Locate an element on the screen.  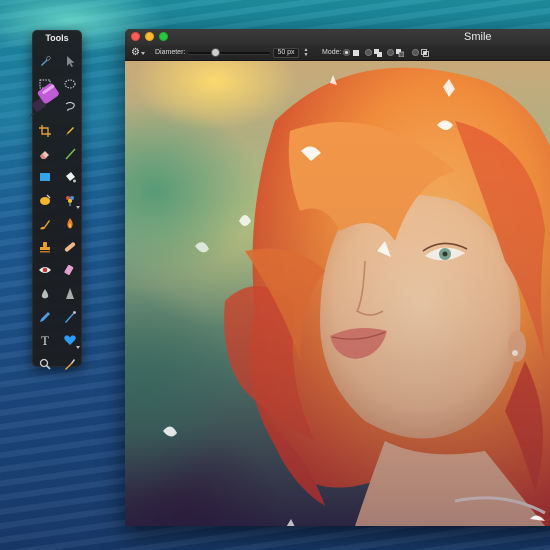
crop-icon is located at coordinates (44, 130).